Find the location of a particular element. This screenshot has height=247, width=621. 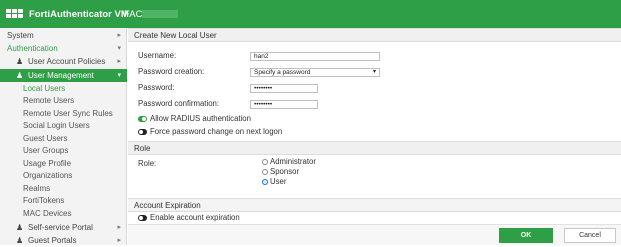

guest-icon: ♟ is located at coordinates (20, 240).